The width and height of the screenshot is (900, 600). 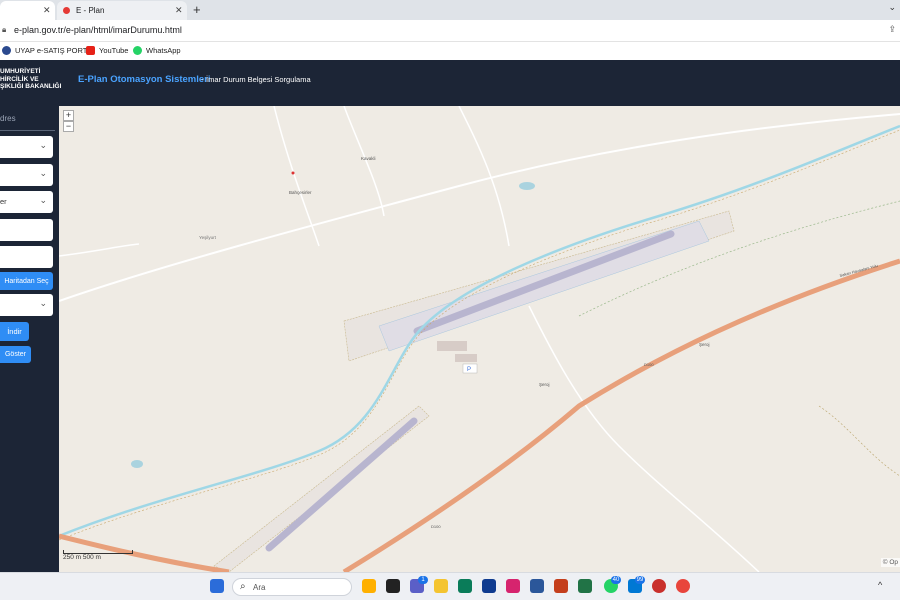 I want to click on district-select: ⌄, so click(x=26, y=175).